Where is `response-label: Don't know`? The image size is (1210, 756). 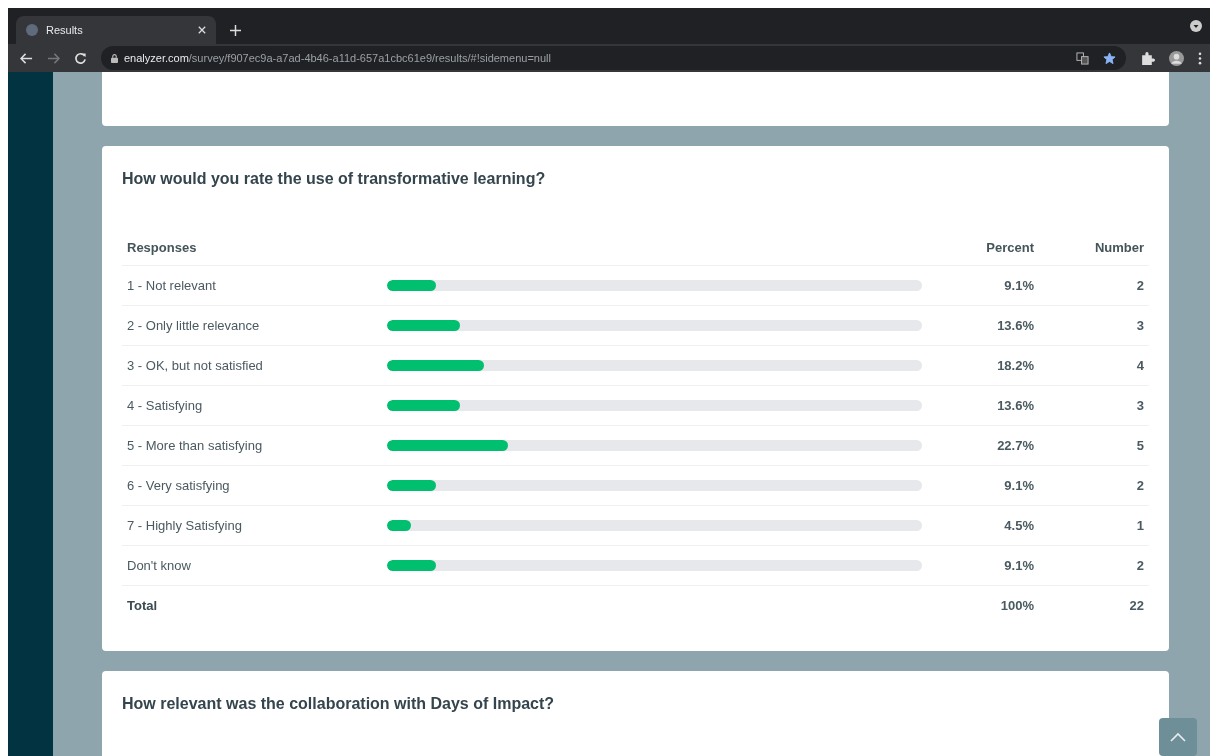 response-label: Don't know is located at coordinates (252, 566).